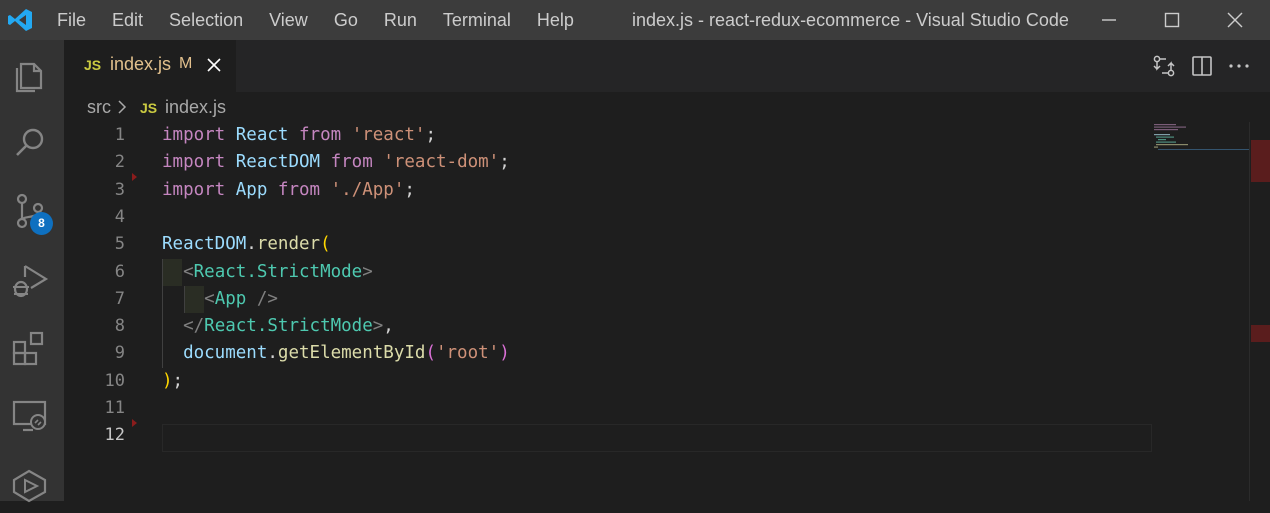 Image resolution: width=1270 pixels, height=513 pixels. Describe the element at coordinates (119, 189) in the screenshot. I see `line-number: 3` at that location.